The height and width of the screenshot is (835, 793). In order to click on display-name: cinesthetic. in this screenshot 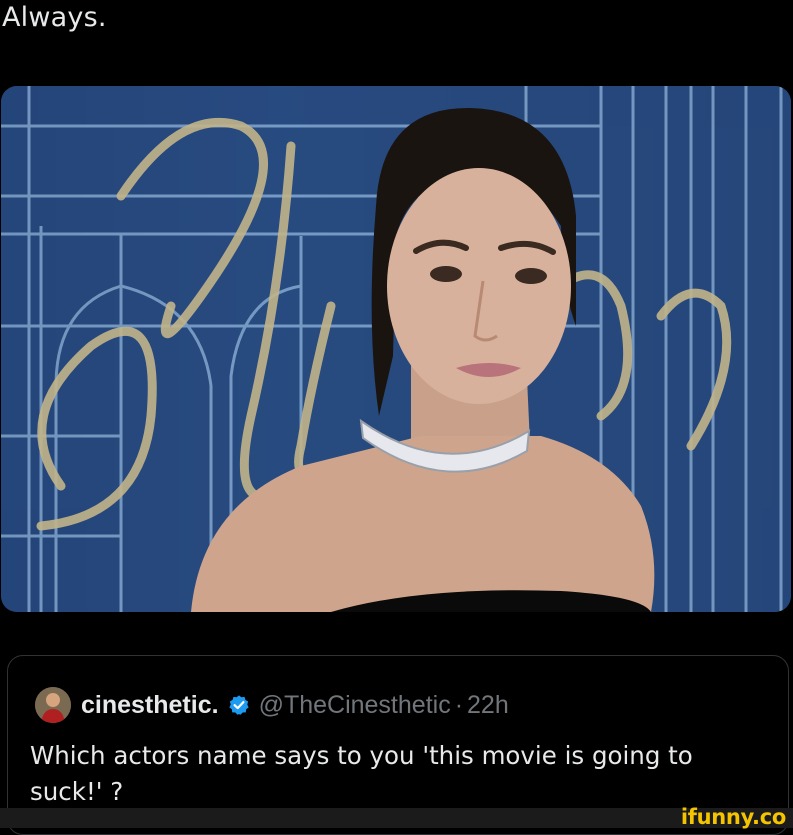, I will do `click(150, 705)`.